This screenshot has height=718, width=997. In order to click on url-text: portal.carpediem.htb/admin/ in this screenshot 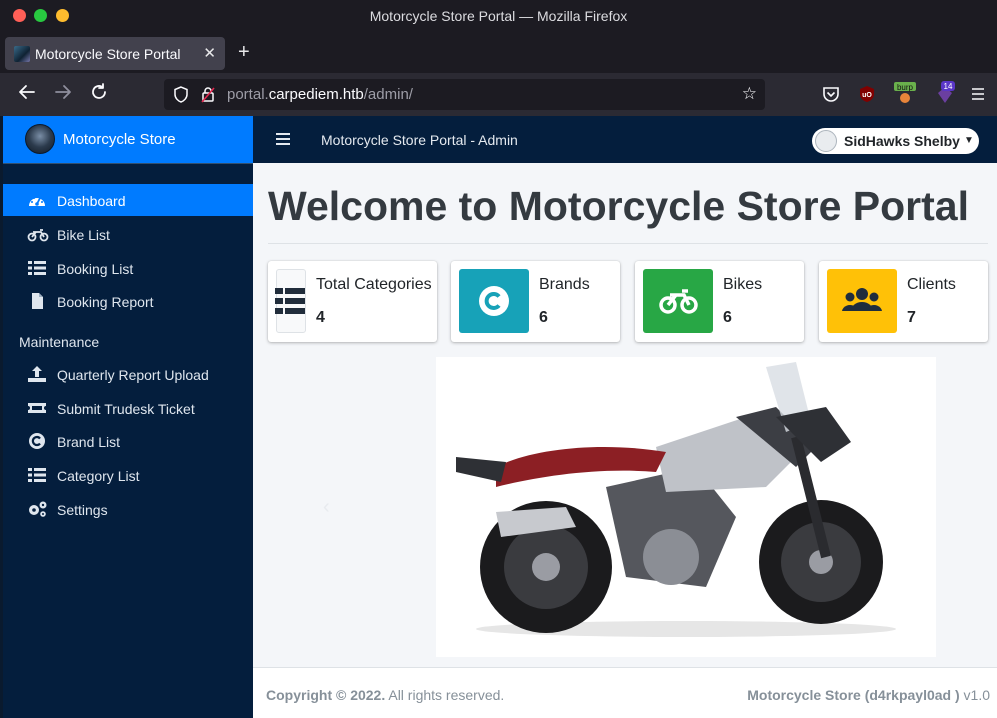, I will do `click(320, 94)`.